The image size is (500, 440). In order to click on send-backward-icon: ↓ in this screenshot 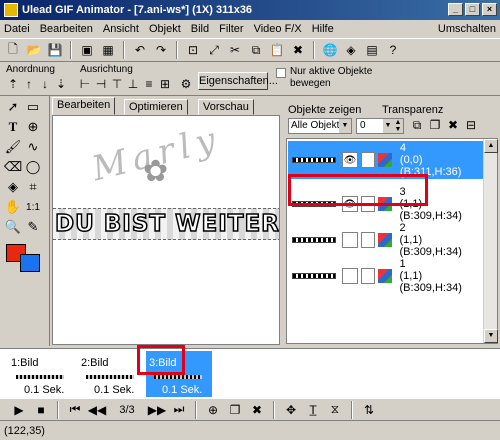, I will do `click(45, 84)`.